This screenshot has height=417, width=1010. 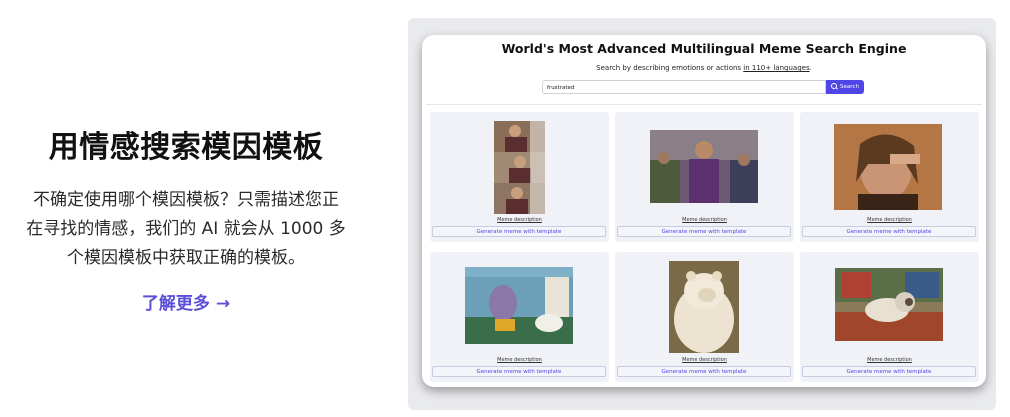 What do you see at coordinates (834, 85) in the screenshot?
I see `search-icon` at bounding box center [834, 85].